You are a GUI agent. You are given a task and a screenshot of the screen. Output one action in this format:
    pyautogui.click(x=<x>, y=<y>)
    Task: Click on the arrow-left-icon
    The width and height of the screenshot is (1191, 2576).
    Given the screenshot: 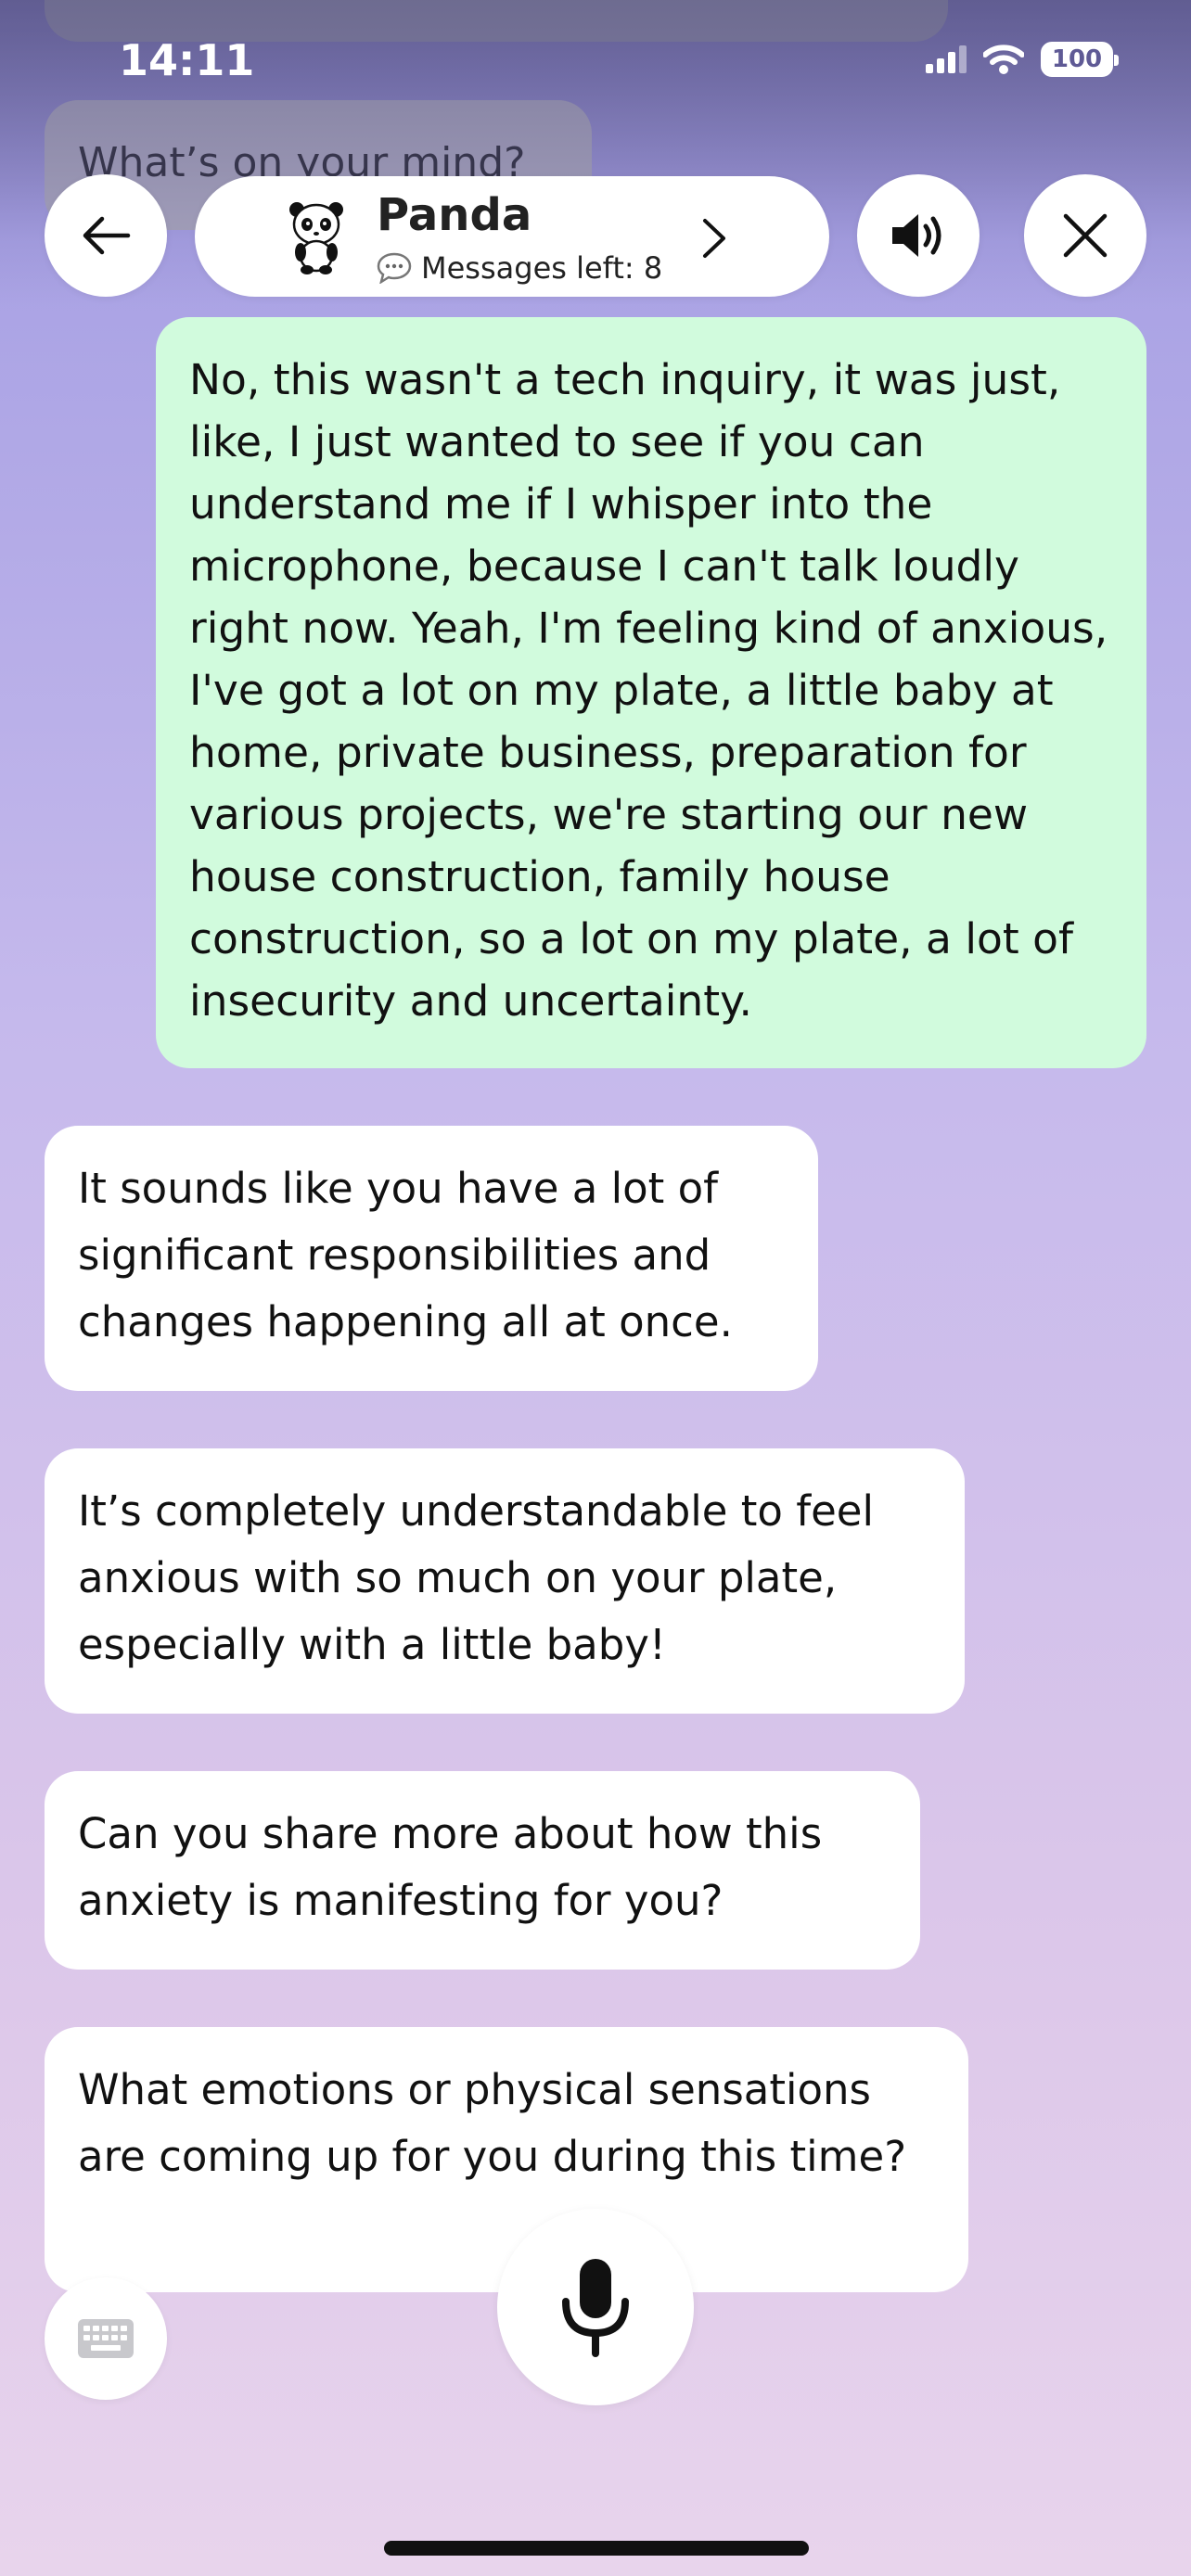 What is the action you would take?
    pyautogui.click(x=107, y=235)
    